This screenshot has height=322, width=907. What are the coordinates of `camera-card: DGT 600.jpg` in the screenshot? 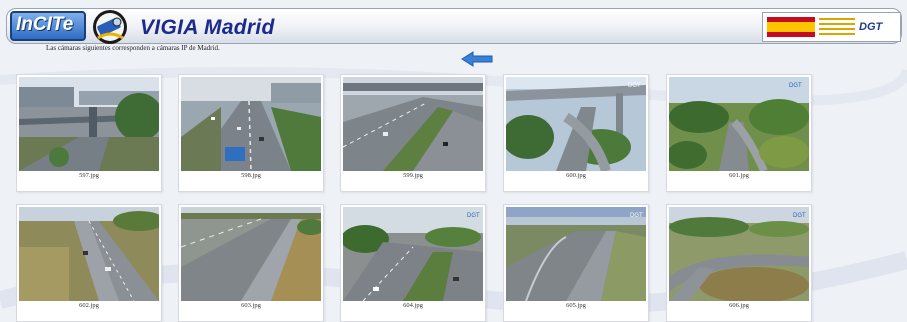 It's located at (576, 133).